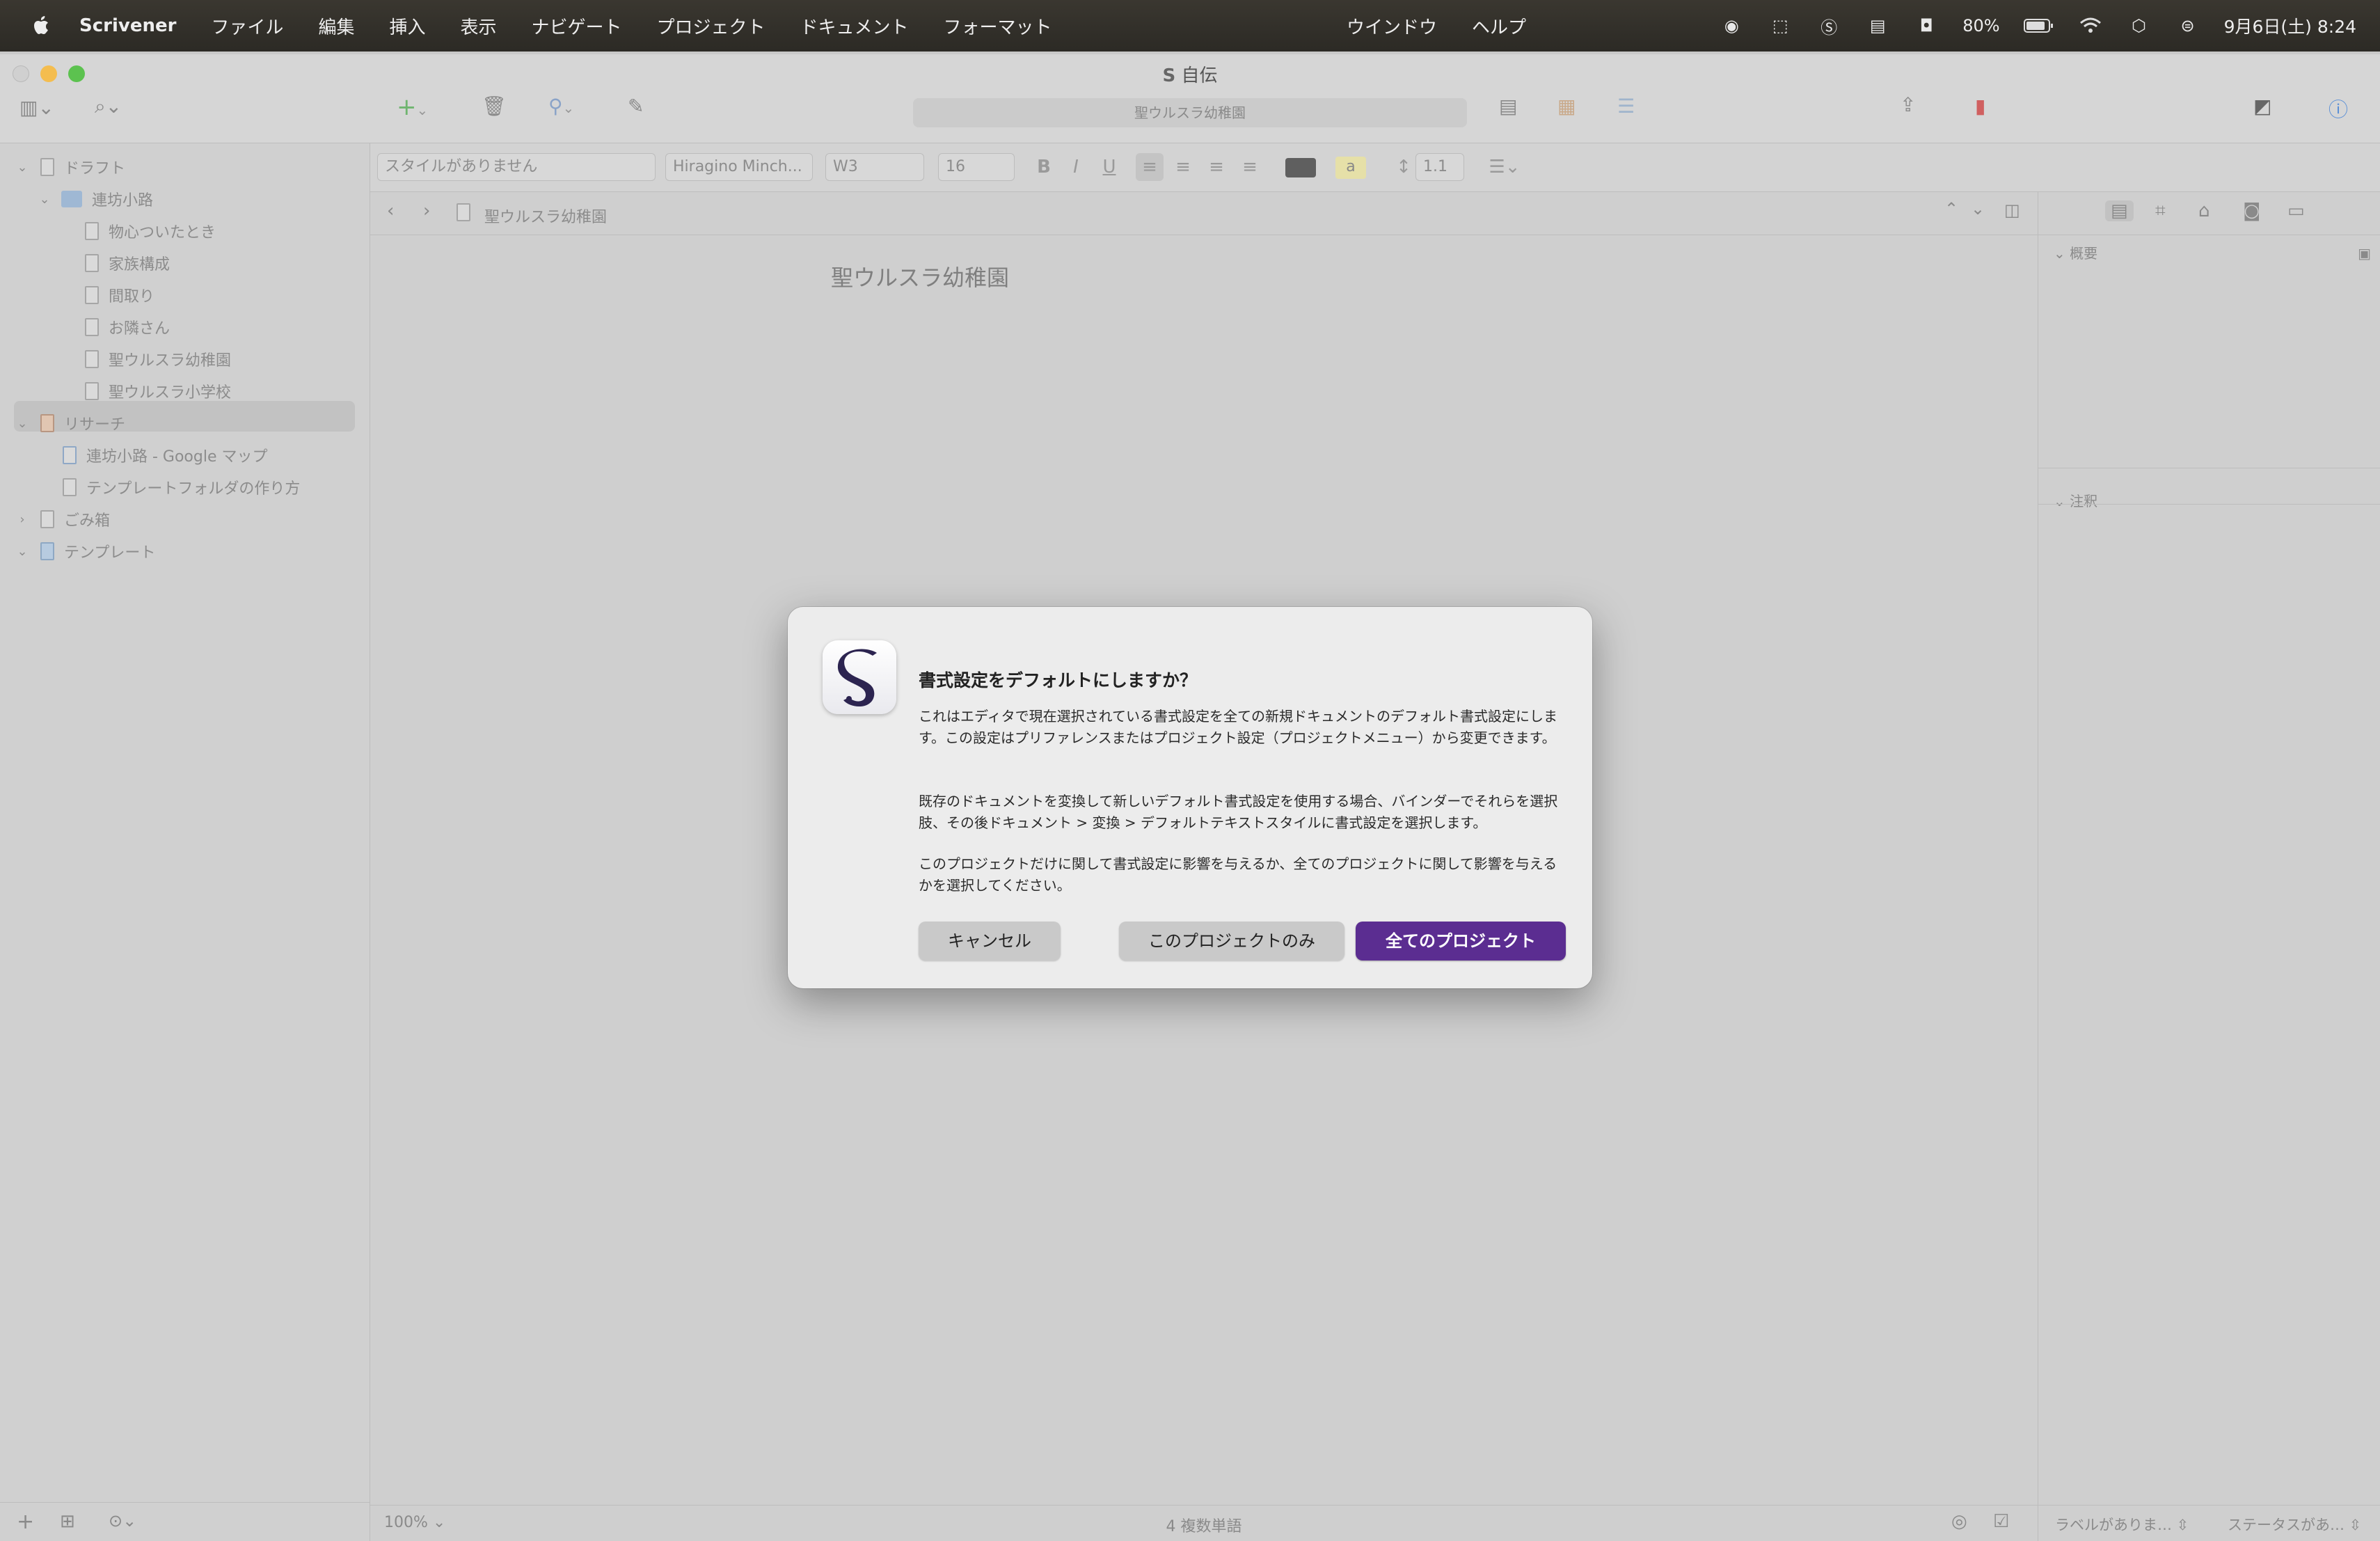 This screenshot has width=2380, height=1541. Describe the element at coordinates (1150, 167) in the screenshot. I see `align-left-button: ≡` at that location.